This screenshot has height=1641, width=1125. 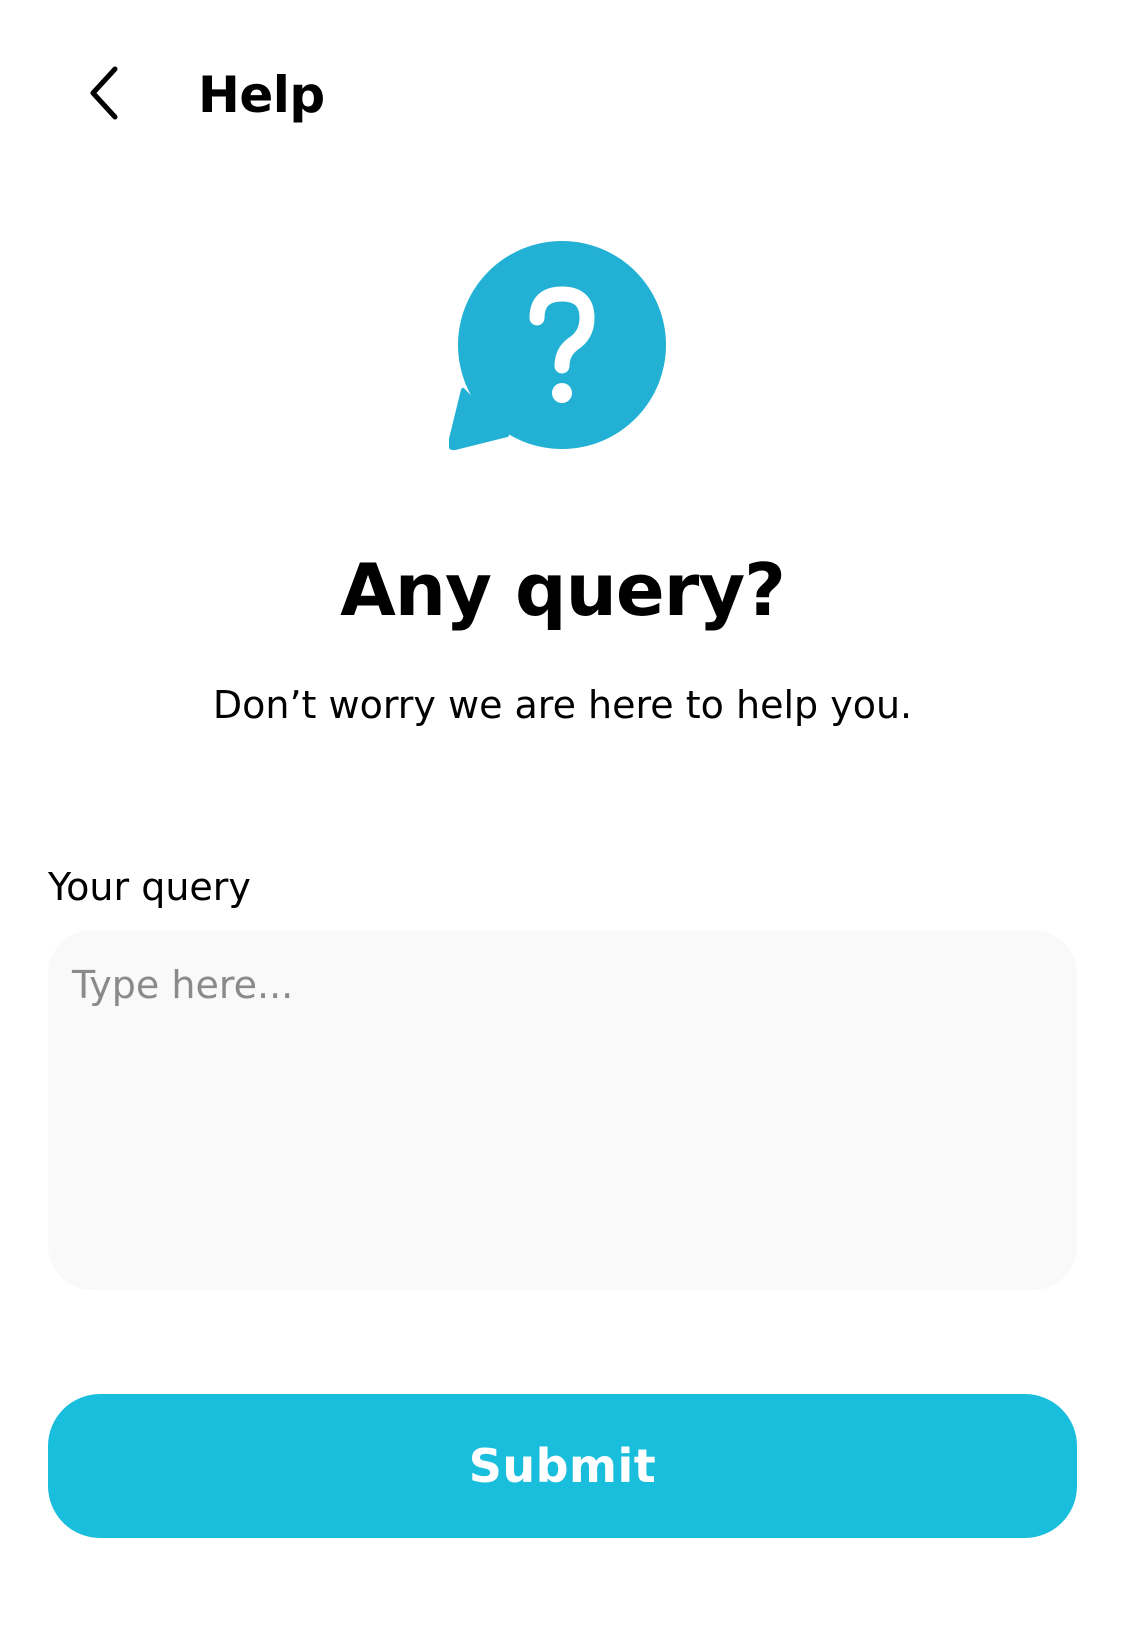 I want to click on headline: Any query?, so click(x=563, y=590).